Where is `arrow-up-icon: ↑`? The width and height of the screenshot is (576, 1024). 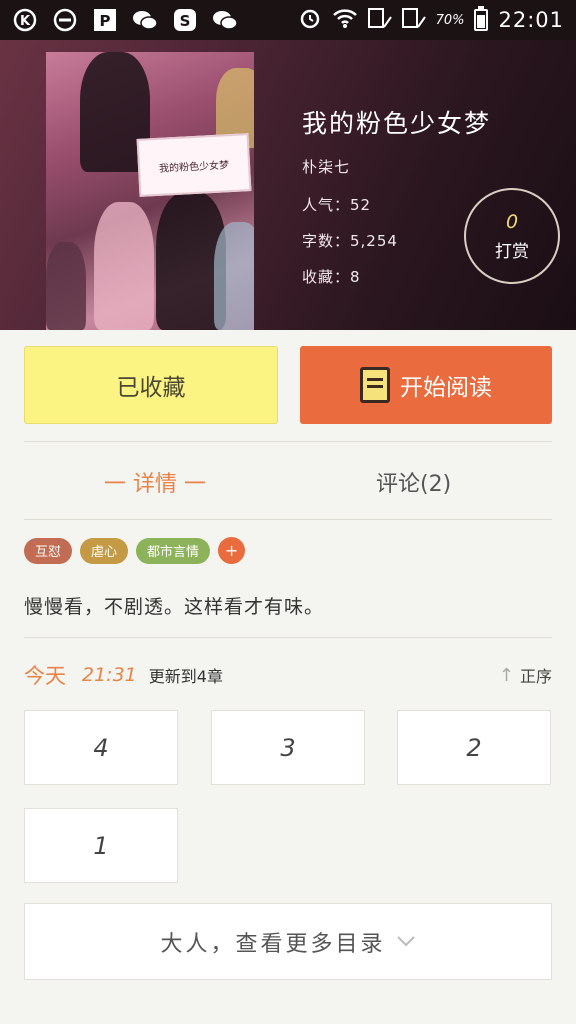
arrow-up-icon: ↑ is located at coordinates (506, 675).